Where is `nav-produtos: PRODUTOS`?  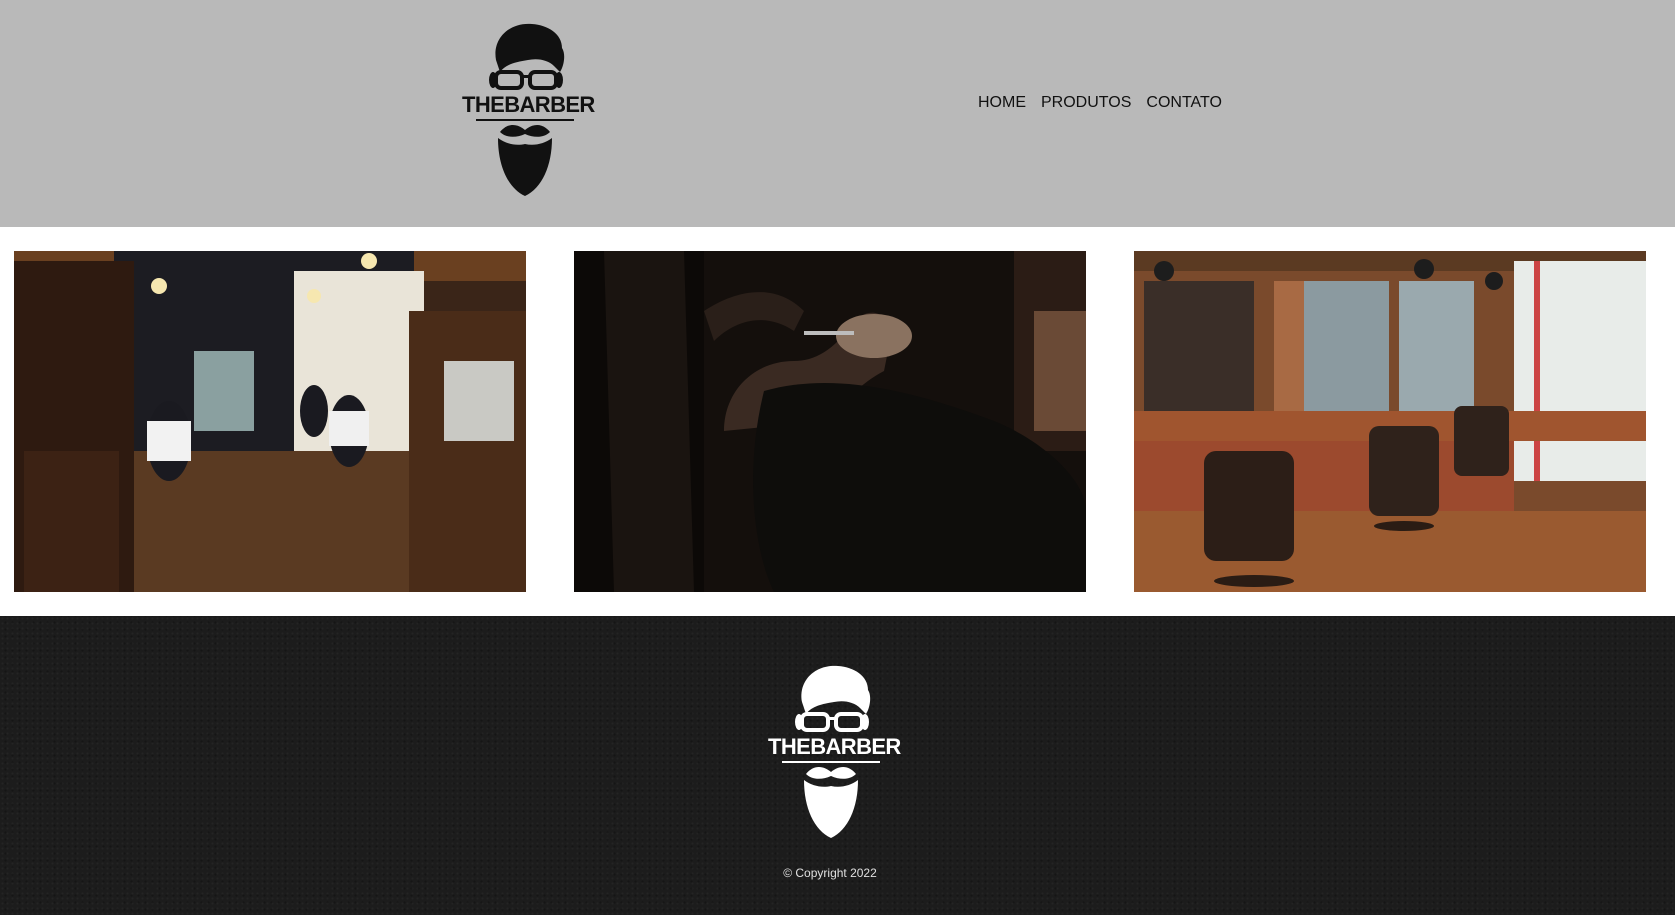 nav-produtos: PRODUTOS is located at coordinates (1086, 103).